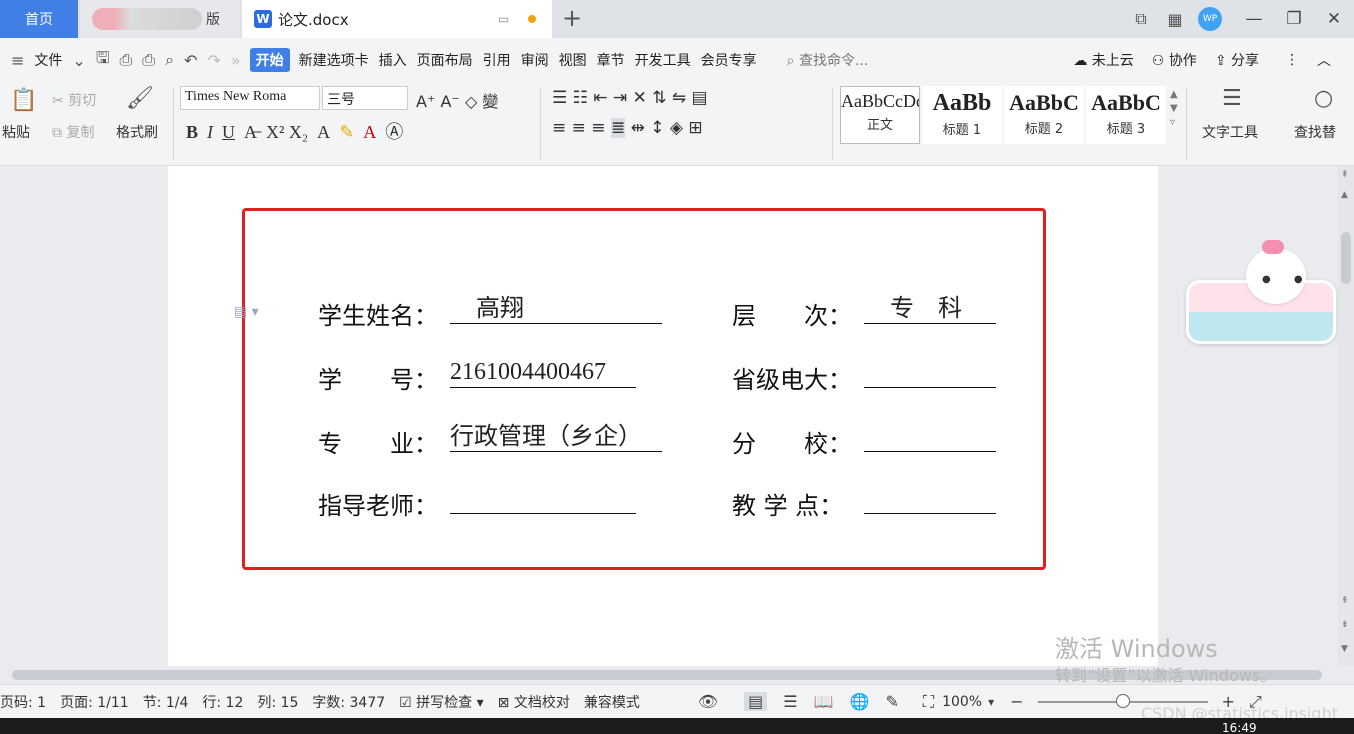  Describe the element at coordinates (1232, 98) in the screenshot. I see `text-tools-icon: ☰` at that location.